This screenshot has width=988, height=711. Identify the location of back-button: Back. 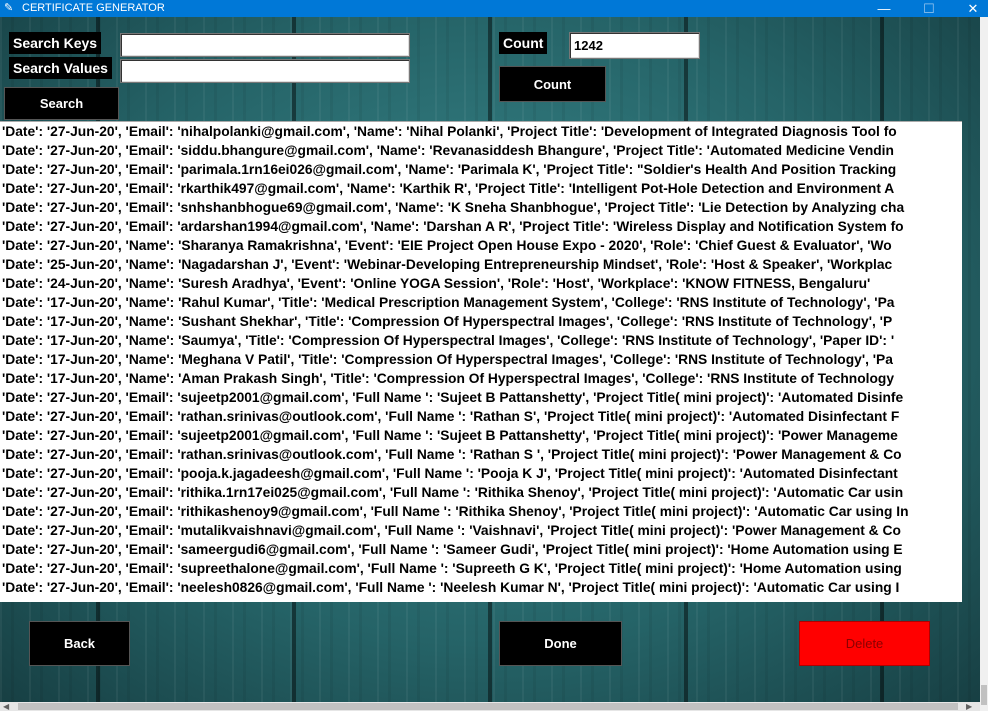
(79, 643).